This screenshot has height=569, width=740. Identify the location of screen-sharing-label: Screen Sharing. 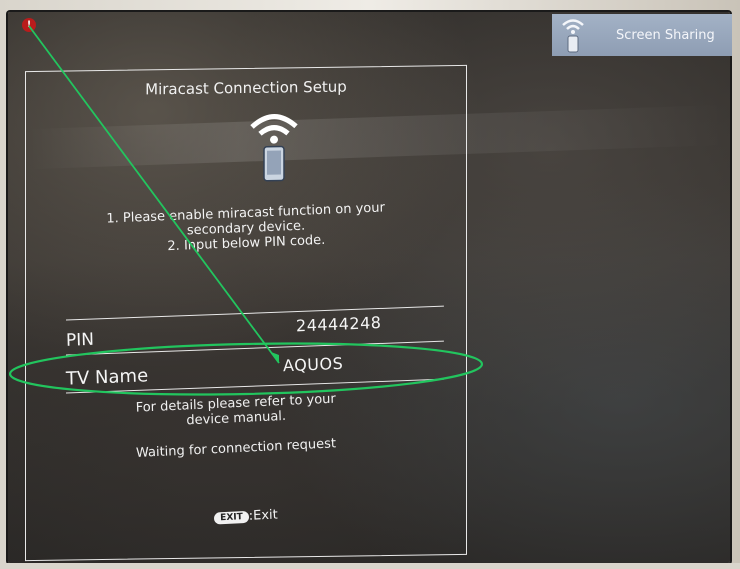
(665, 35).